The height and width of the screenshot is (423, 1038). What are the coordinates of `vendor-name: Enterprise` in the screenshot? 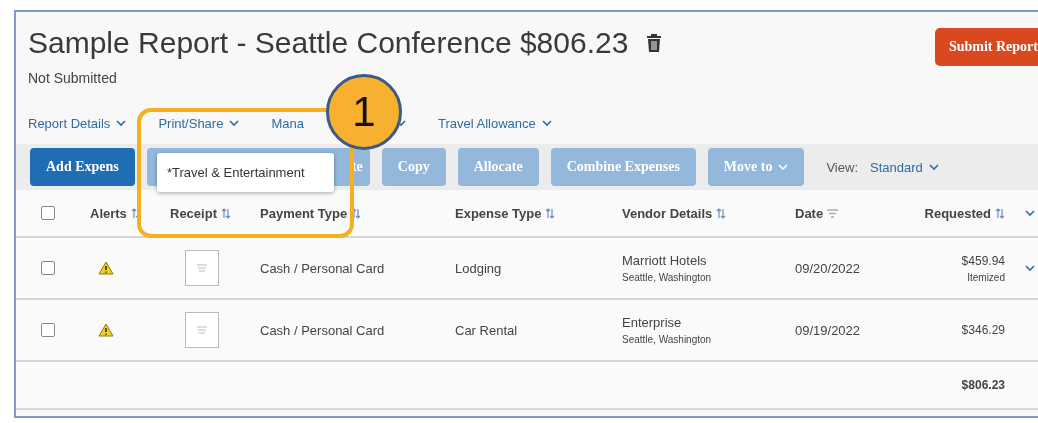 It's located at (652, 322).